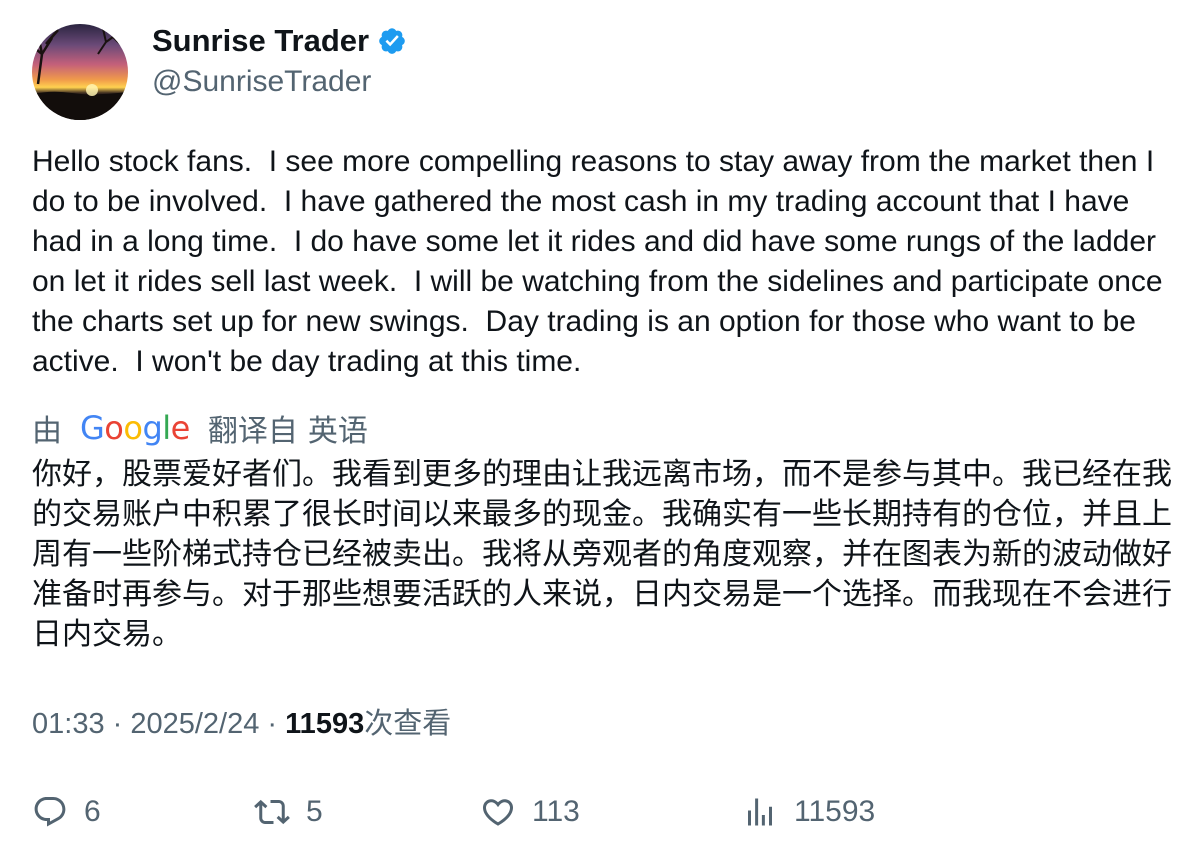  I want to click on avatar, so click(80, 72).